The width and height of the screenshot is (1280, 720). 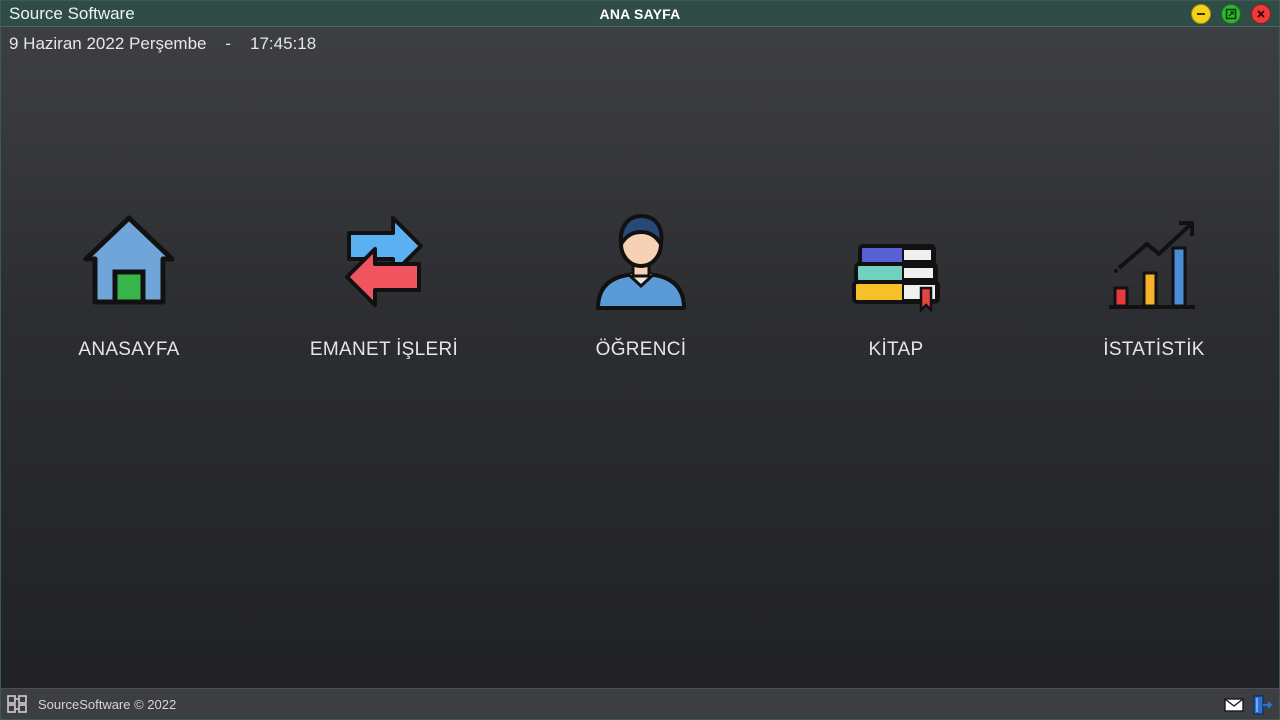 What do you see at coordinates (17, 704) in the screenshot?
I see `logo-icon` at bounding box center [17, 704].